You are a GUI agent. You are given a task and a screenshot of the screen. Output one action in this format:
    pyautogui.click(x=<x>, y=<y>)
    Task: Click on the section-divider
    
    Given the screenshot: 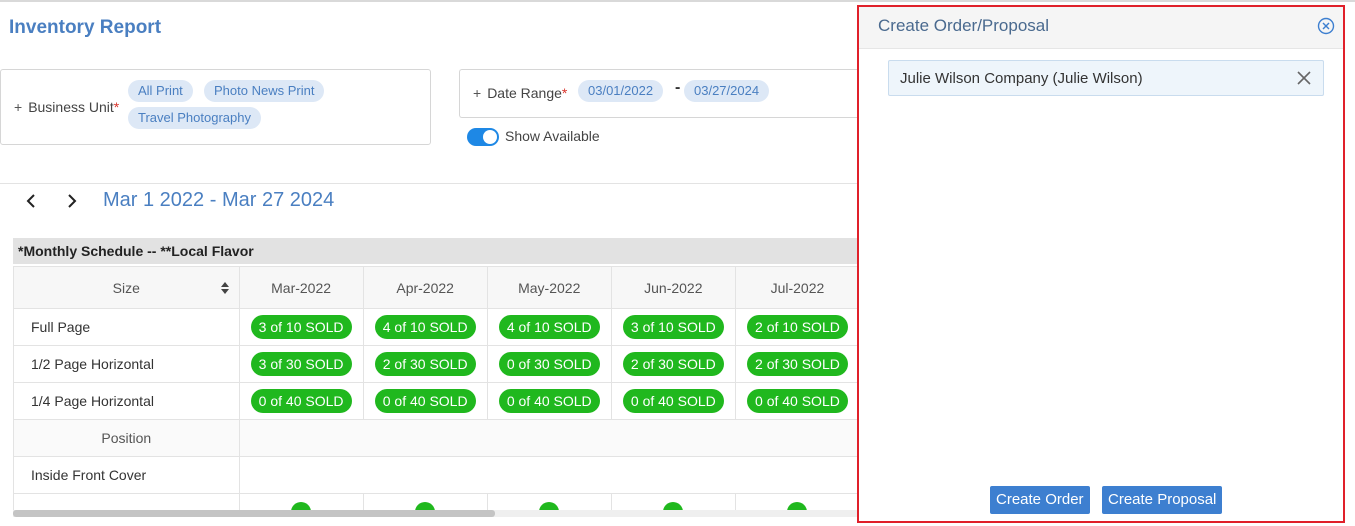 What is the action you would take?
    pyautogui.click(x=430, y=183)
    